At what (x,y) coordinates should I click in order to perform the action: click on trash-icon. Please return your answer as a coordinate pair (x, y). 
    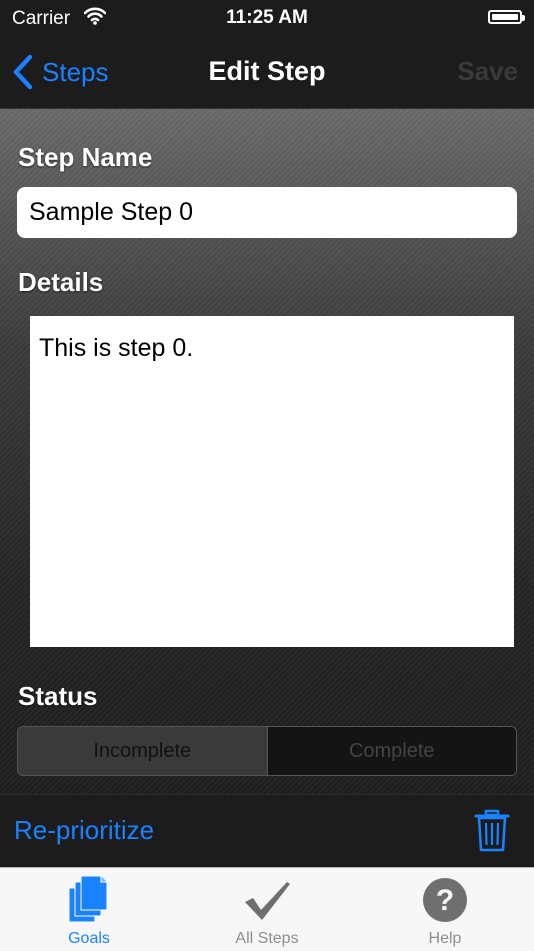
    Looking at the image, I should click on (492, 831).